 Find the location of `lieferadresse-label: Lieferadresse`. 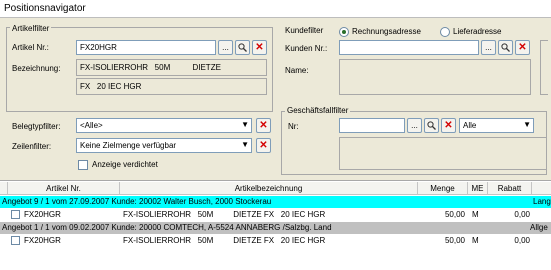

lieferadresse-label: Lieferadresse is located at coordinates (477, 31).